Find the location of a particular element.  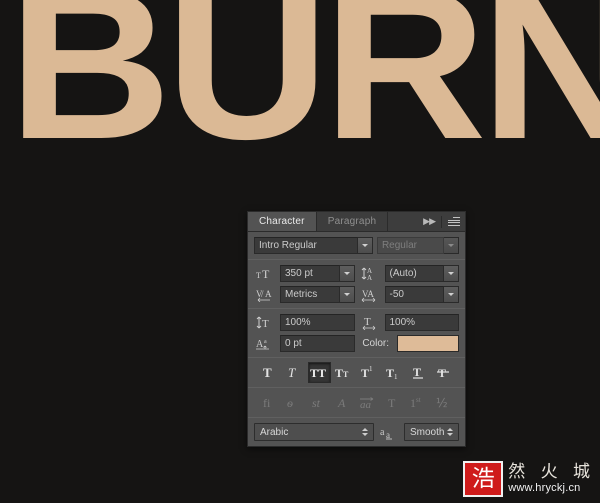

kerning-icon: V / A is located at coordinates (265, 294).